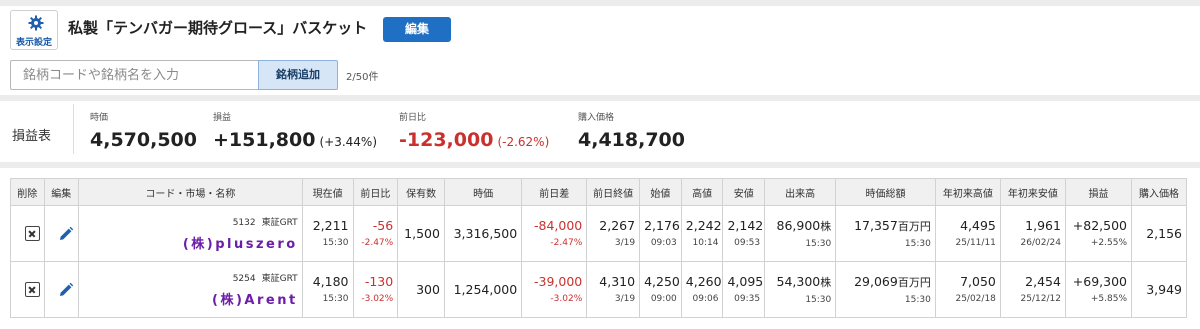  Describe the element at coordinates (190, 298) in the screenshot. I see `stock-name-link: (株)Arent` at that location.